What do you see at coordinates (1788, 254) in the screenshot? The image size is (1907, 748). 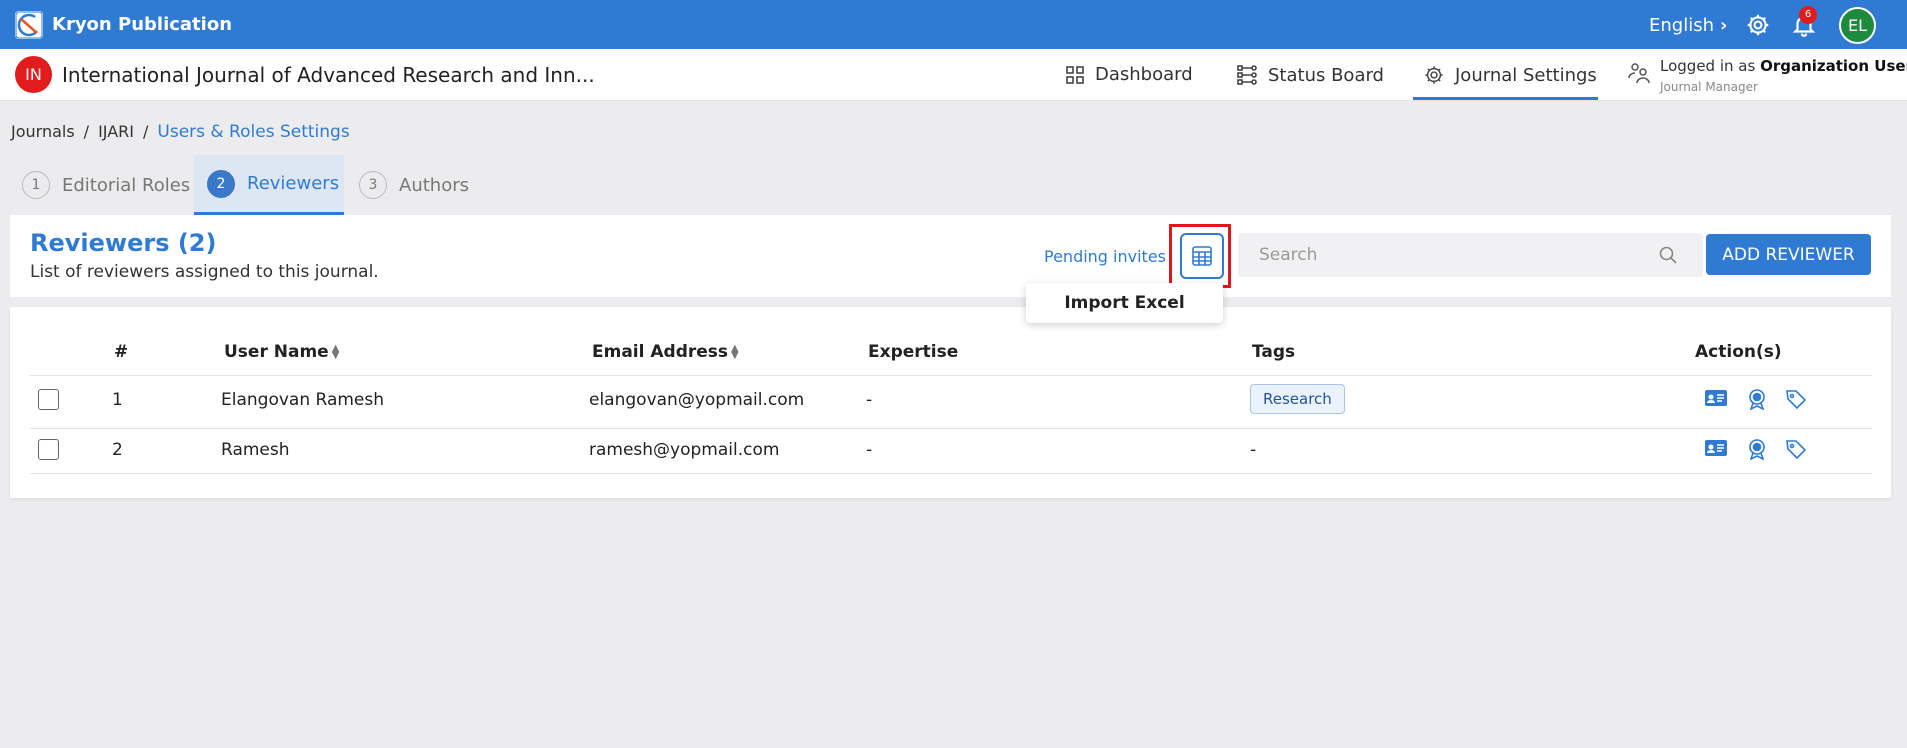 I see `add-reviewer-button: ADD REVIEWER` at bounding box center [1788, 254].